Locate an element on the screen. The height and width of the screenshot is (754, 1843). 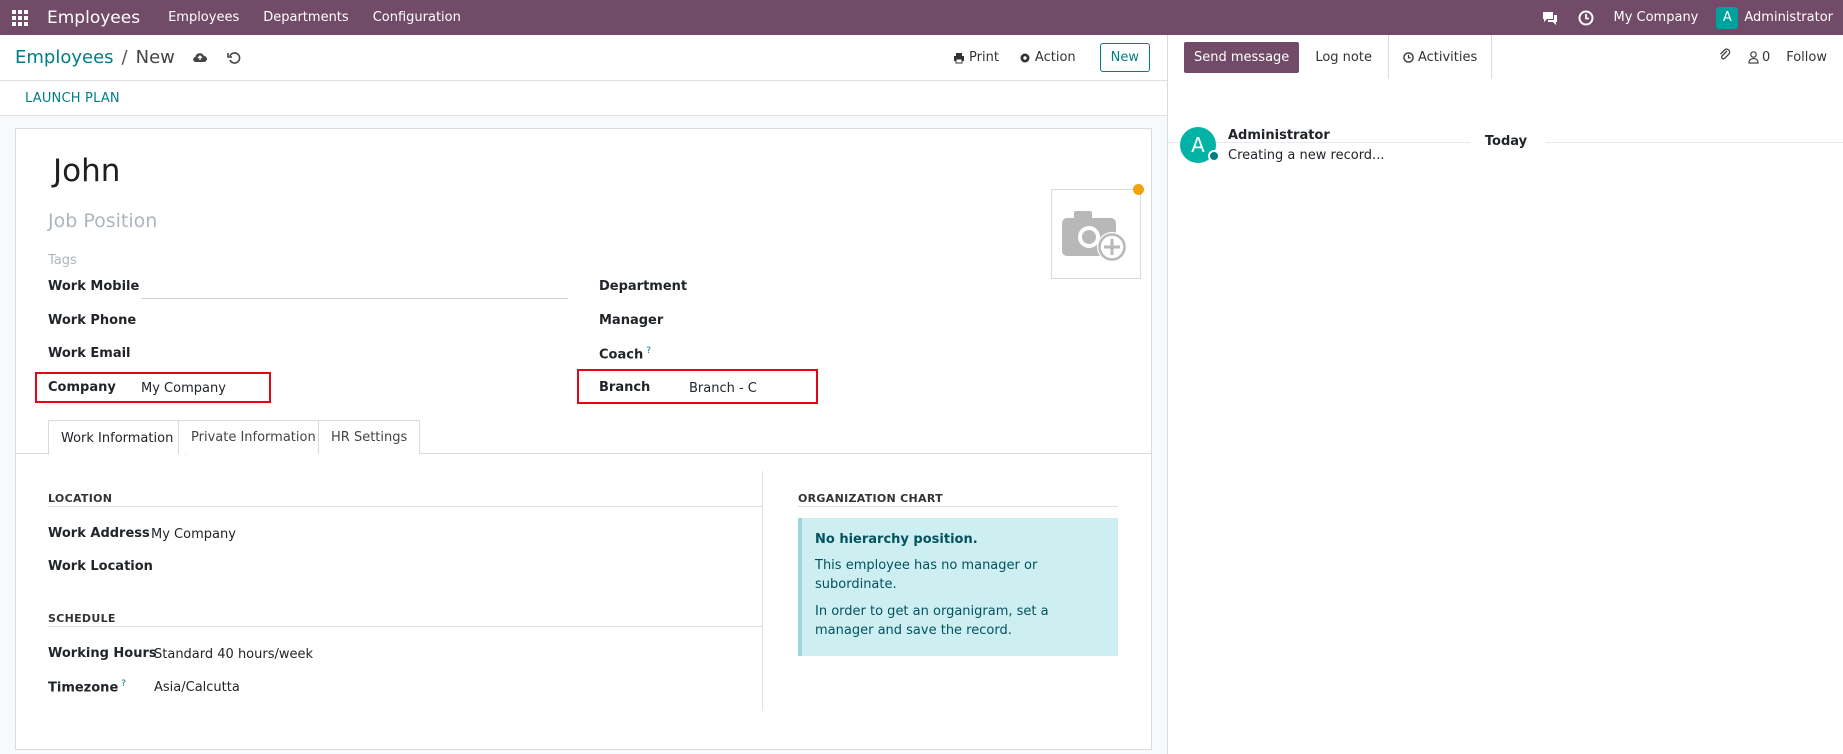
user-name: Administrator is located at coordinates (1788, 17).